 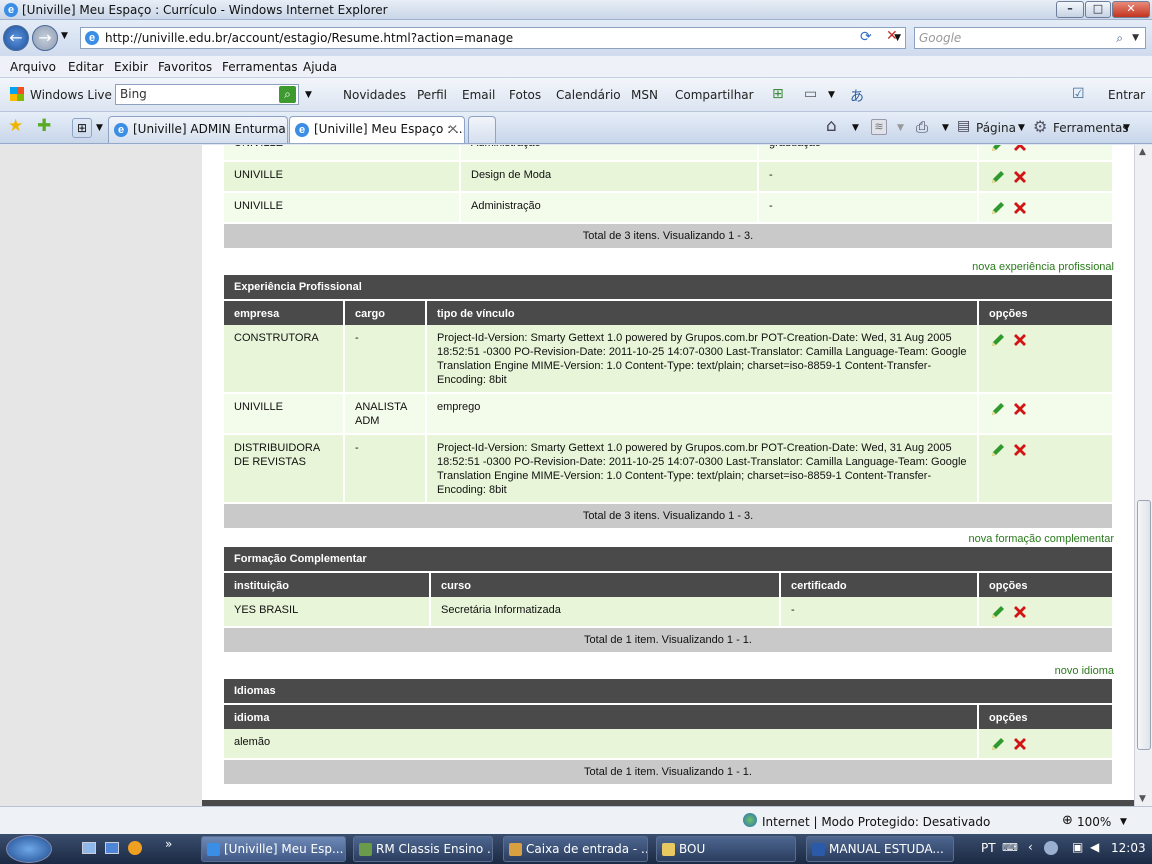 I want to click on page-menu: Página, so click(x=996, y=128).